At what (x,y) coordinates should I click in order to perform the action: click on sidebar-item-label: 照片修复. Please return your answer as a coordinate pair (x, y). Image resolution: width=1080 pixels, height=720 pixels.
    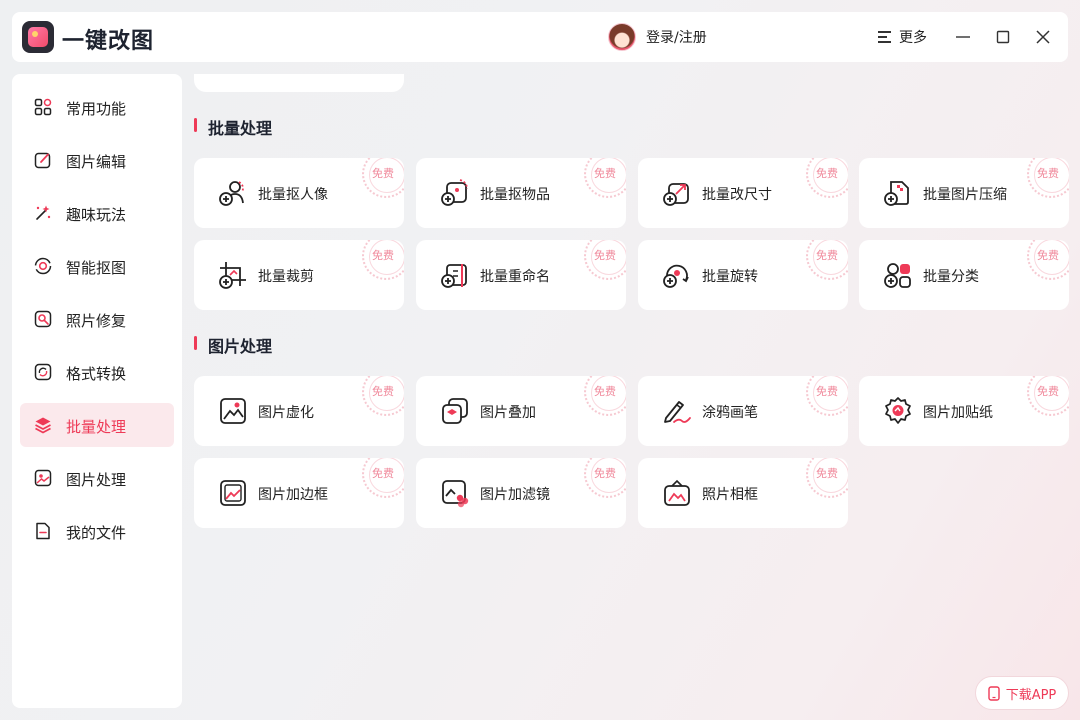
    Looking at the image, I should click on (96, 321).